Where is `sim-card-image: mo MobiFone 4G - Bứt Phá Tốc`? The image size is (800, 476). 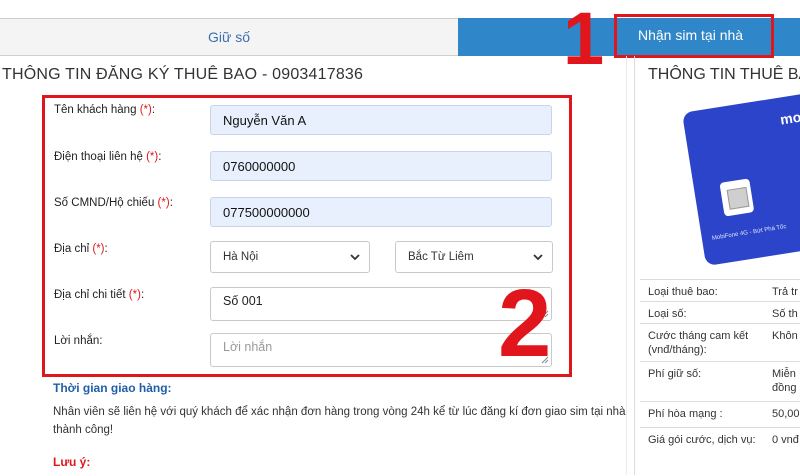
sim-card-image: mo MobiFone 4G - Bứt Phá Tốc is located at coordinates (741, 178).